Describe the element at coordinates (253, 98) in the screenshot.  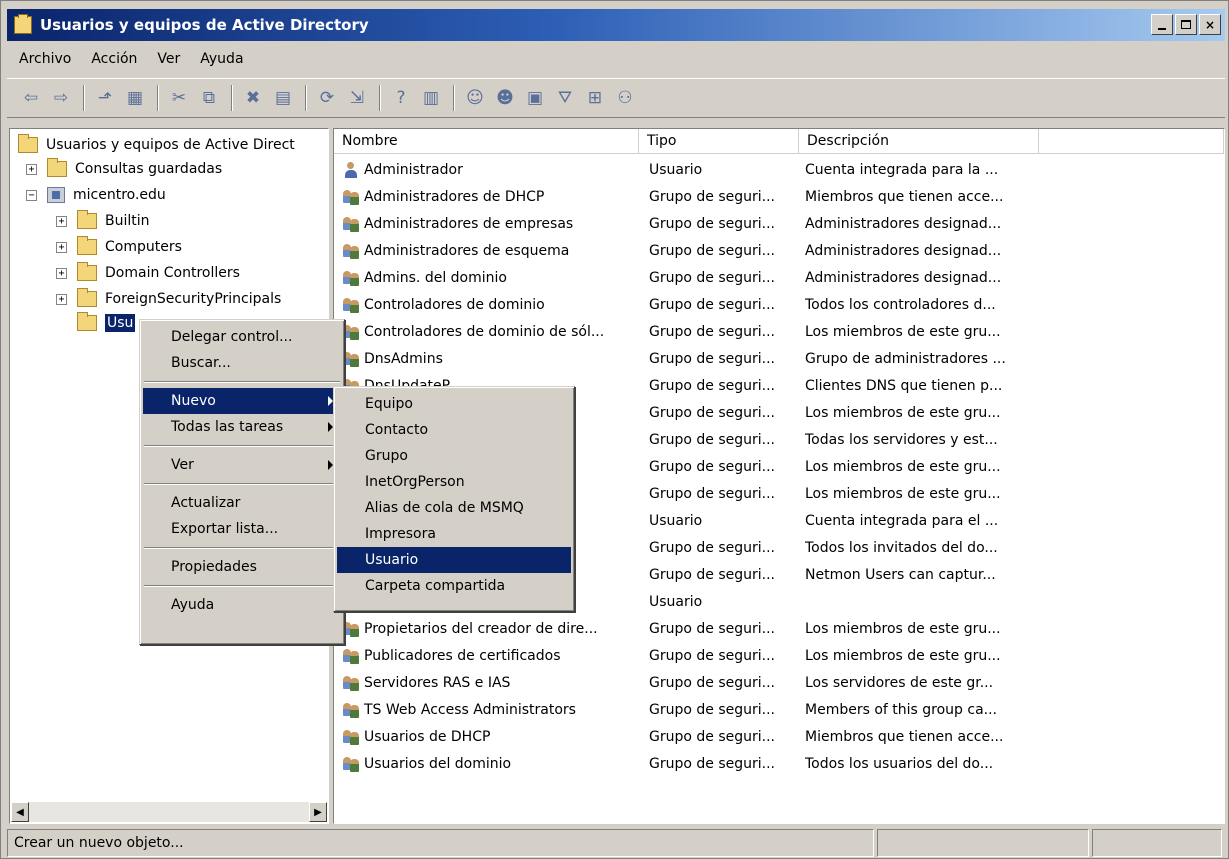
I see `delete-icon: ✖` at that location.